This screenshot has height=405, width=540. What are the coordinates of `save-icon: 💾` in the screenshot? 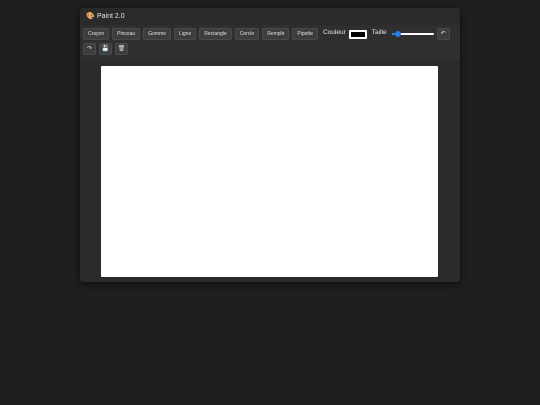 It's located at (105, 49).